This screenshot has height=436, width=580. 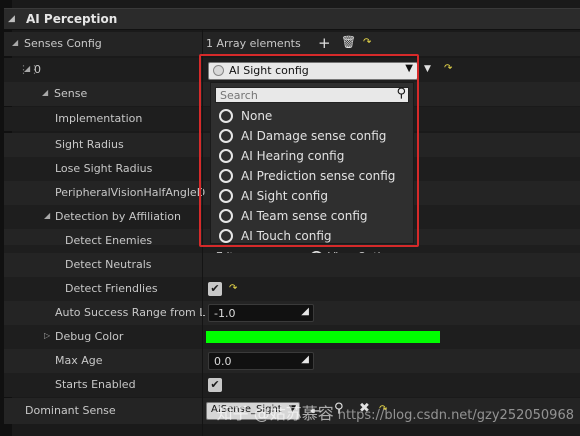 I want to click on auto-success-value: -1.0, so click(x=225, y=313).